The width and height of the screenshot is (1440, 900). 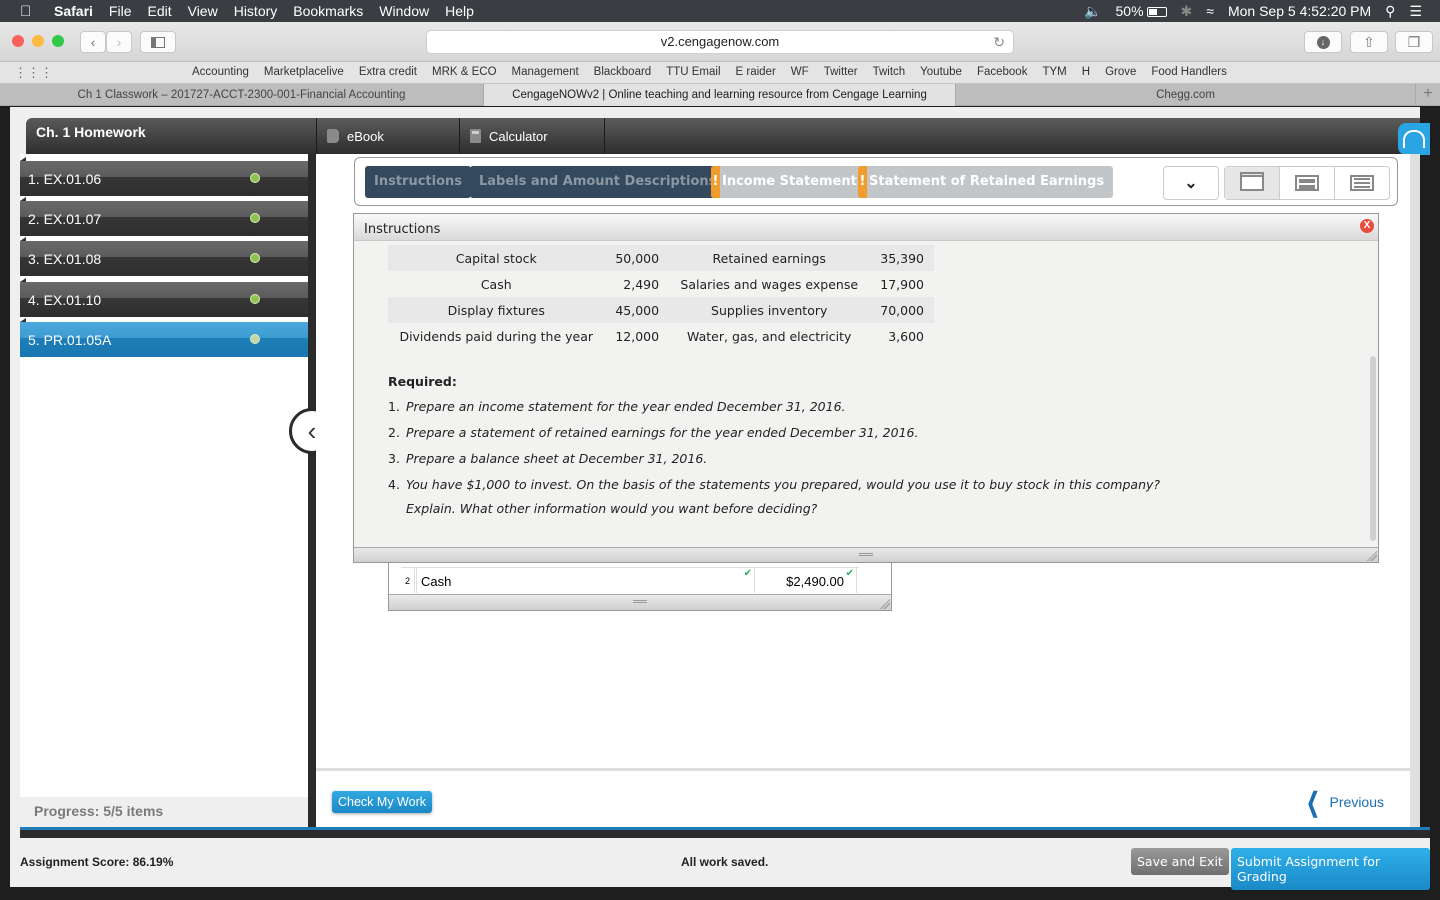 What do you see at coordinates (312, 490) in the screenshot?
I see `panel-divider` at bounding box center [312, 490].